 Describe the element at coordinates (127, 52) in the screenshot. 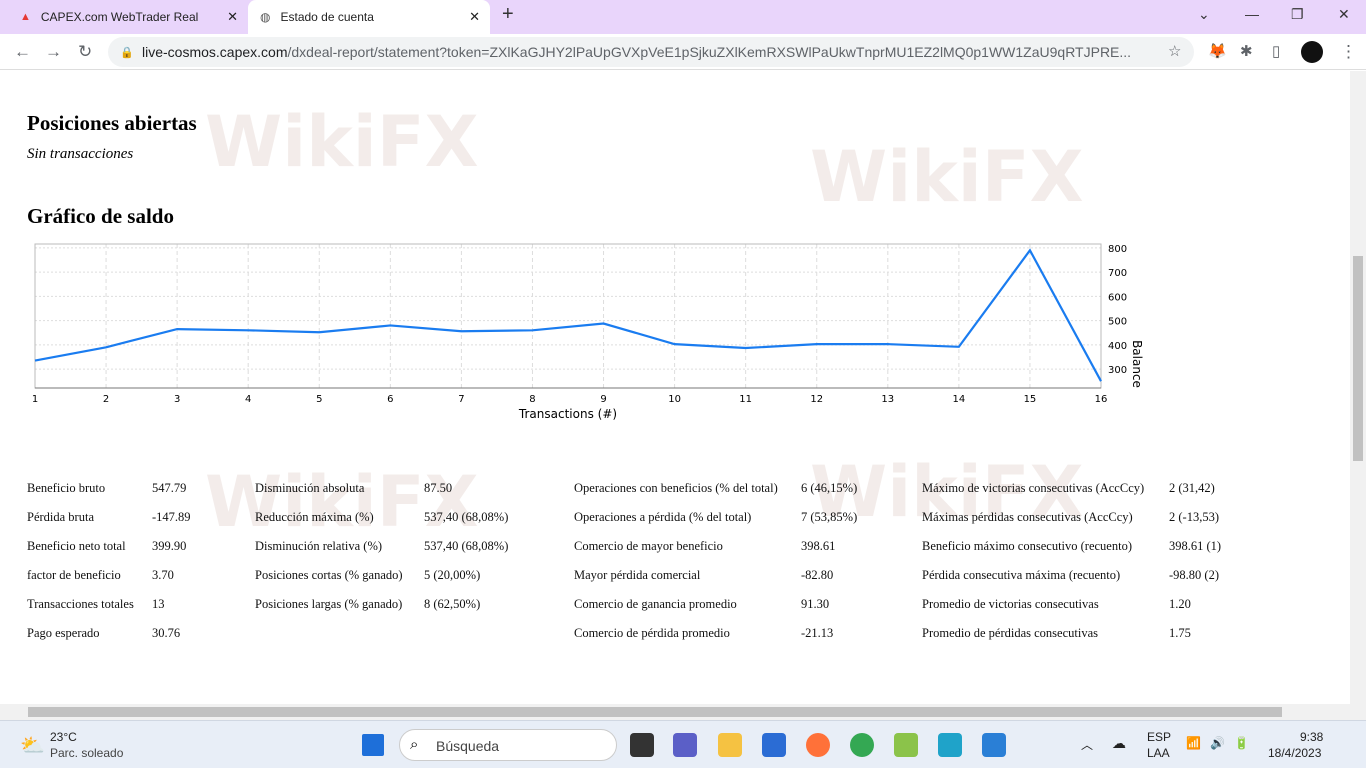

I see `lock-icon: 🔒` at that location.